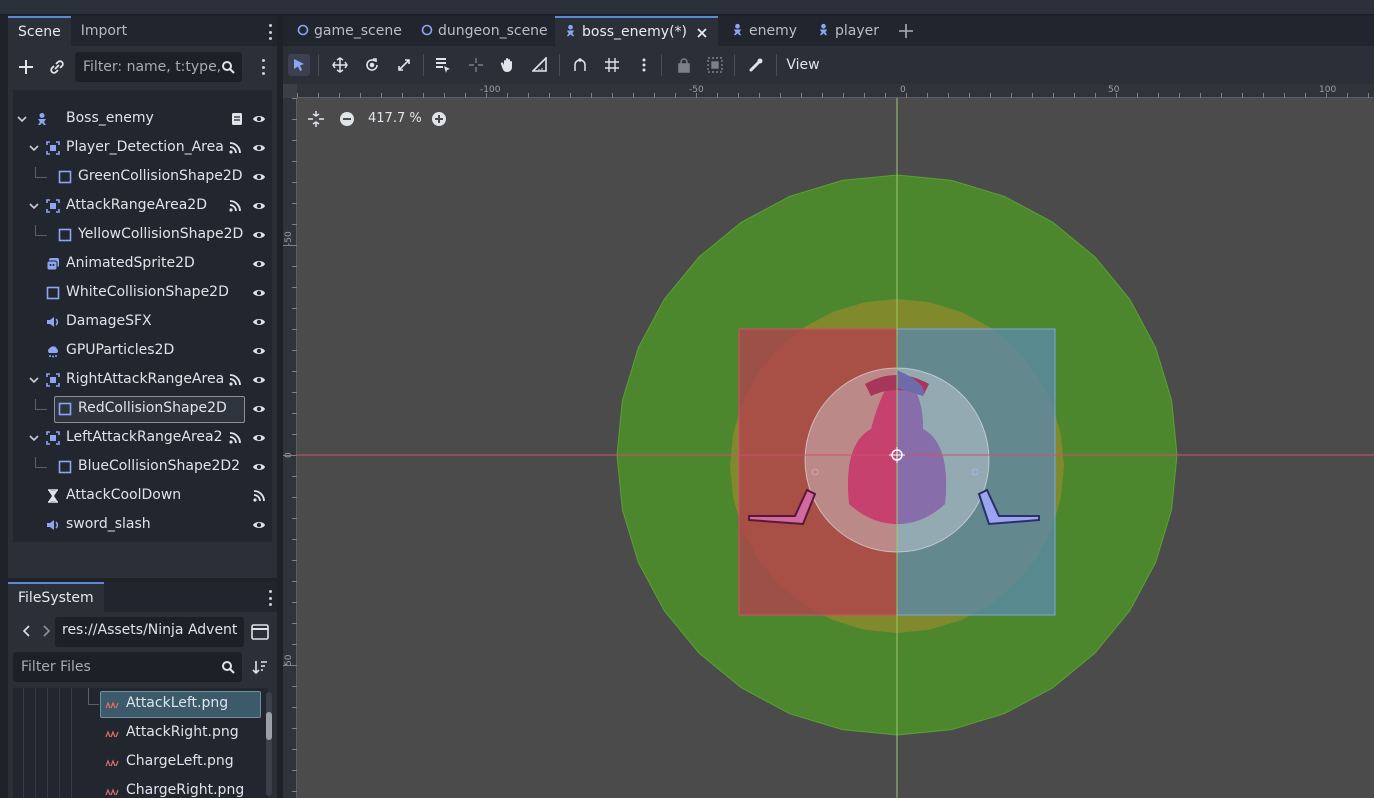 The width and height of the screenshot is (1374, 798). I want to click on path-field: res://Assets/Ninja Advent, so click(149, 632).